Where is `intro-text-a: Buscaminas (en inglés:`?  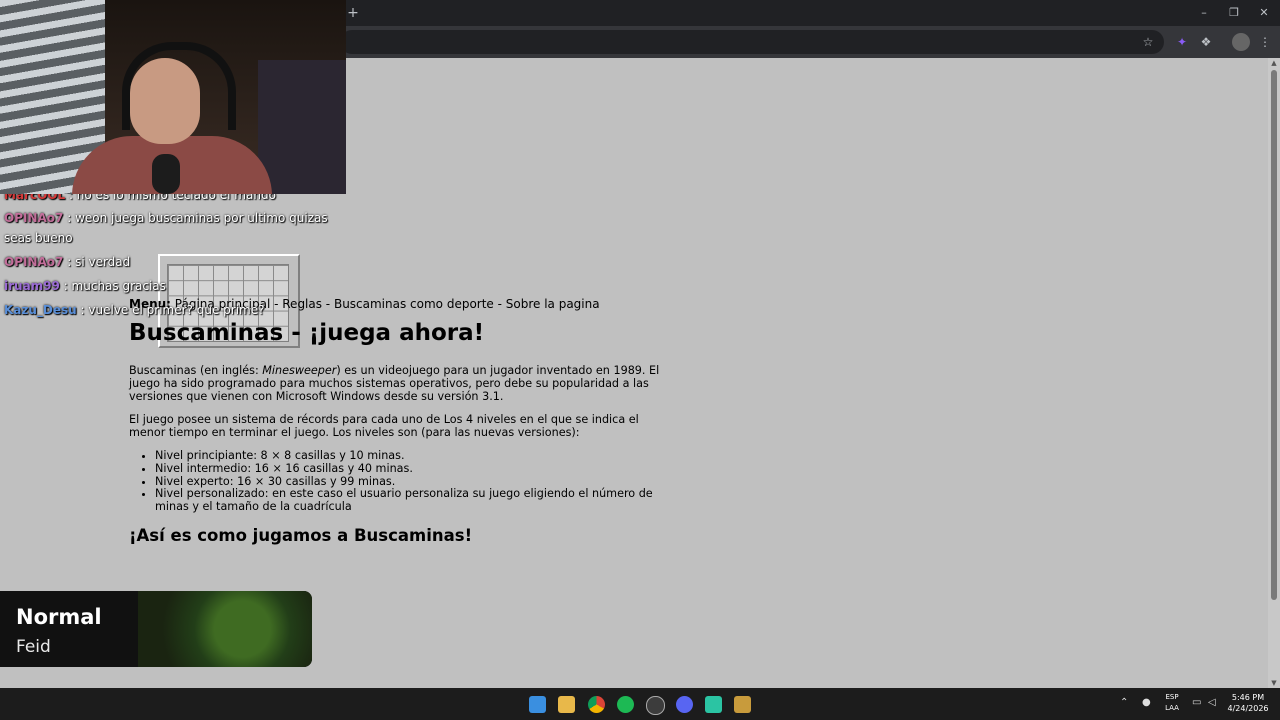
intro-text-a: Buscaminas (en inglés: is located at coordinates (196, 370).